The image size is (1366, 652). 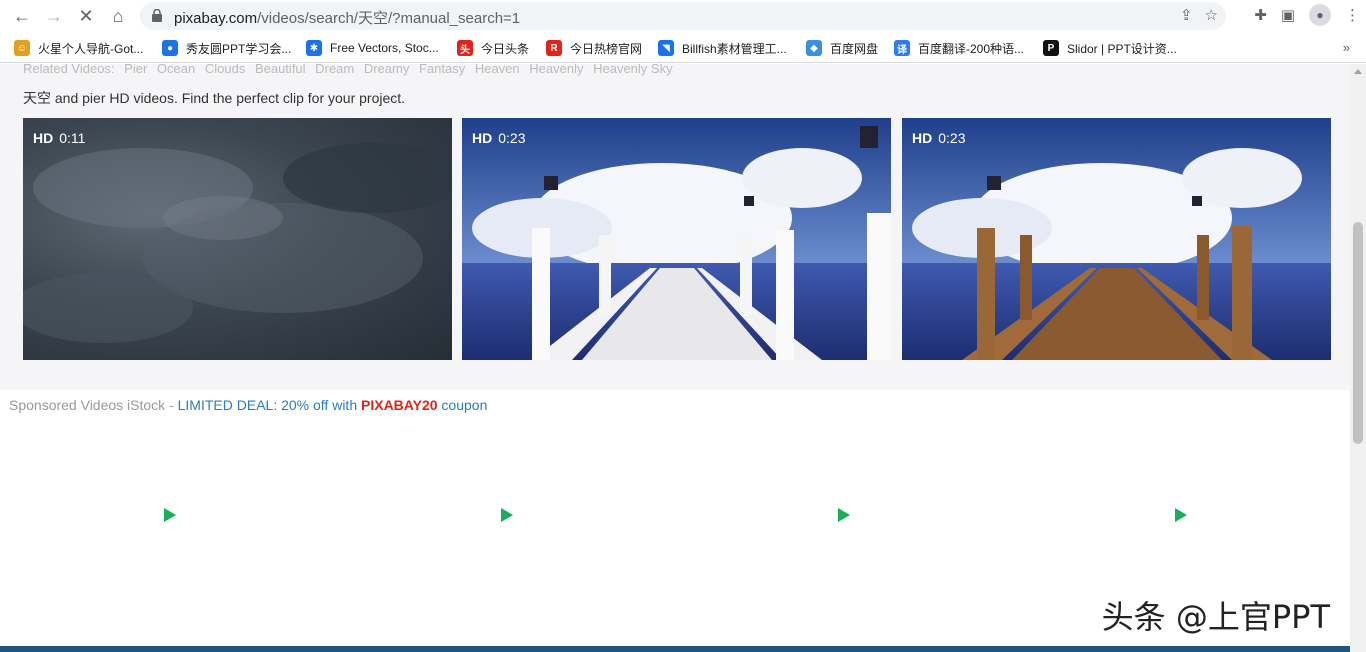 What do you see at coordinates (59, 138) in the screenshot?
I see `video-badge: HD 0:11` at bounding box center [59, 138].